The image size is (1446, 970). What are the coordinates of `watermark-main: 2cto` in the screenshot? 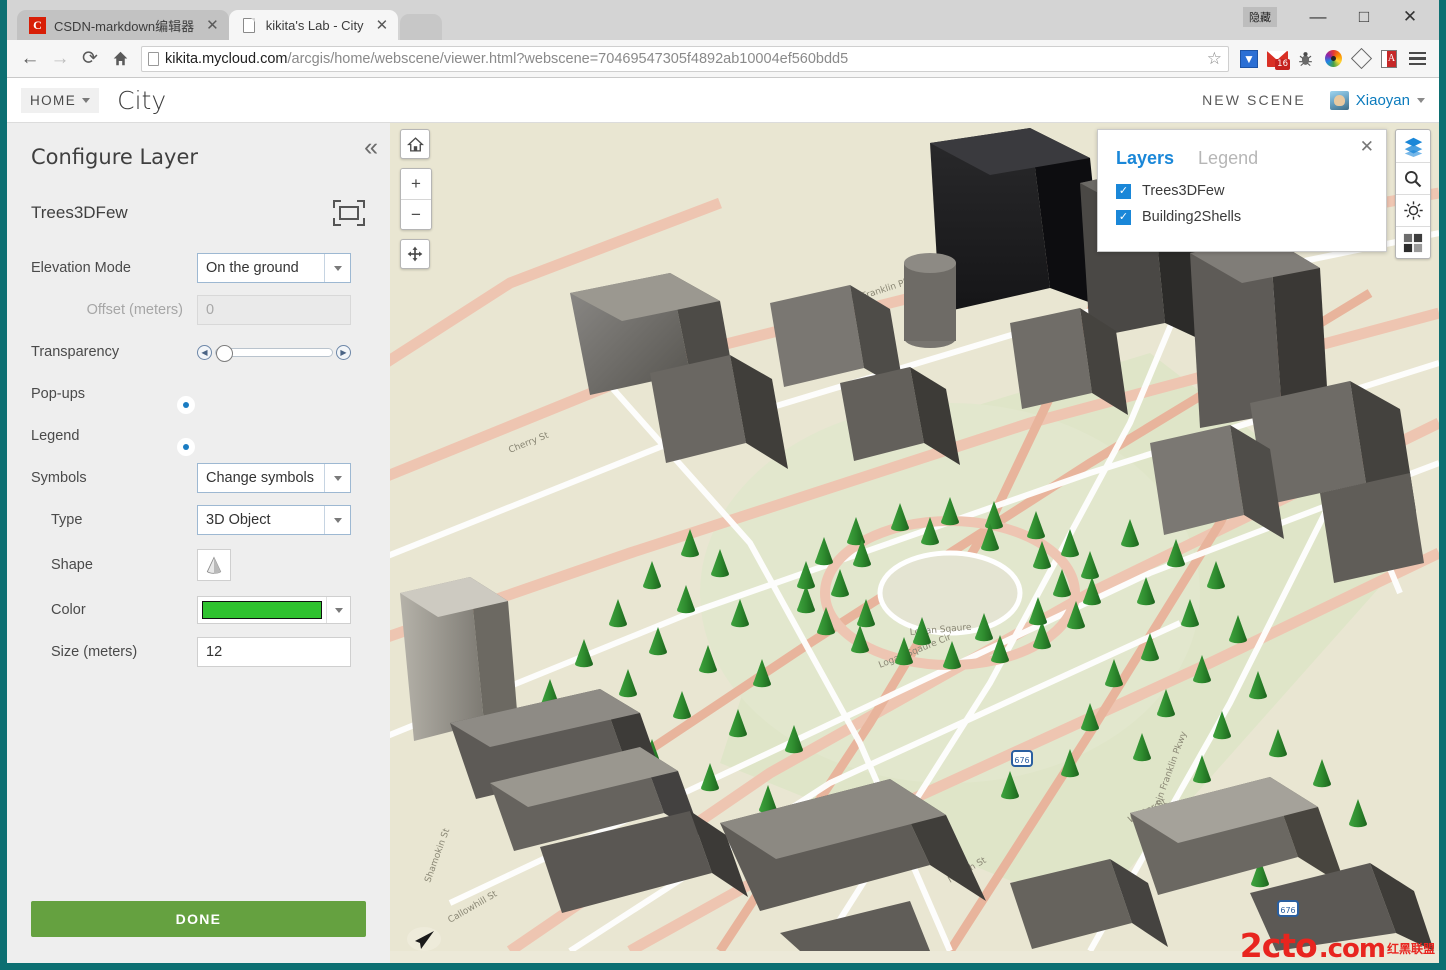 It's located at (1278, 944).